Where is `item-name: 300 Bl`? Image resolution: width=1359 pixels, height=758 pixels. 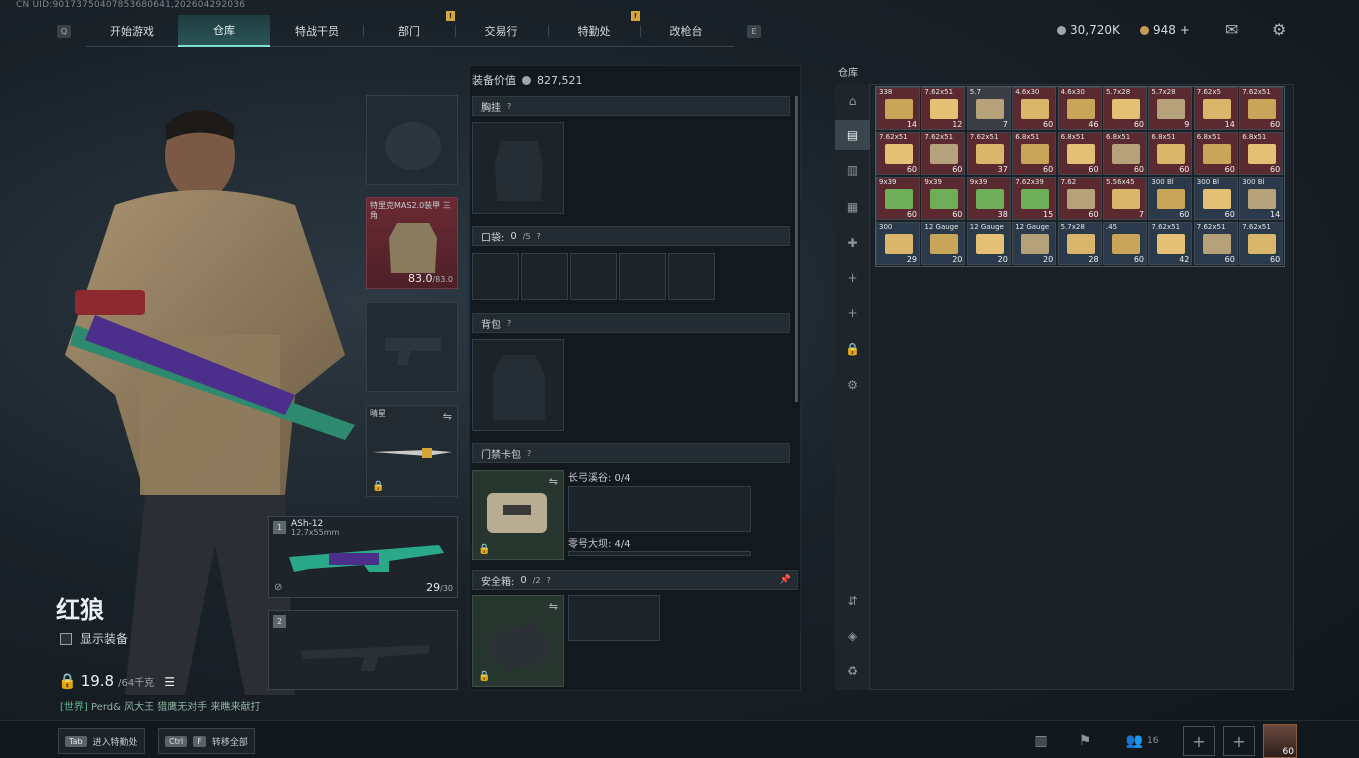
item-name: 300 Bl is located at coordinates (1208, 182).